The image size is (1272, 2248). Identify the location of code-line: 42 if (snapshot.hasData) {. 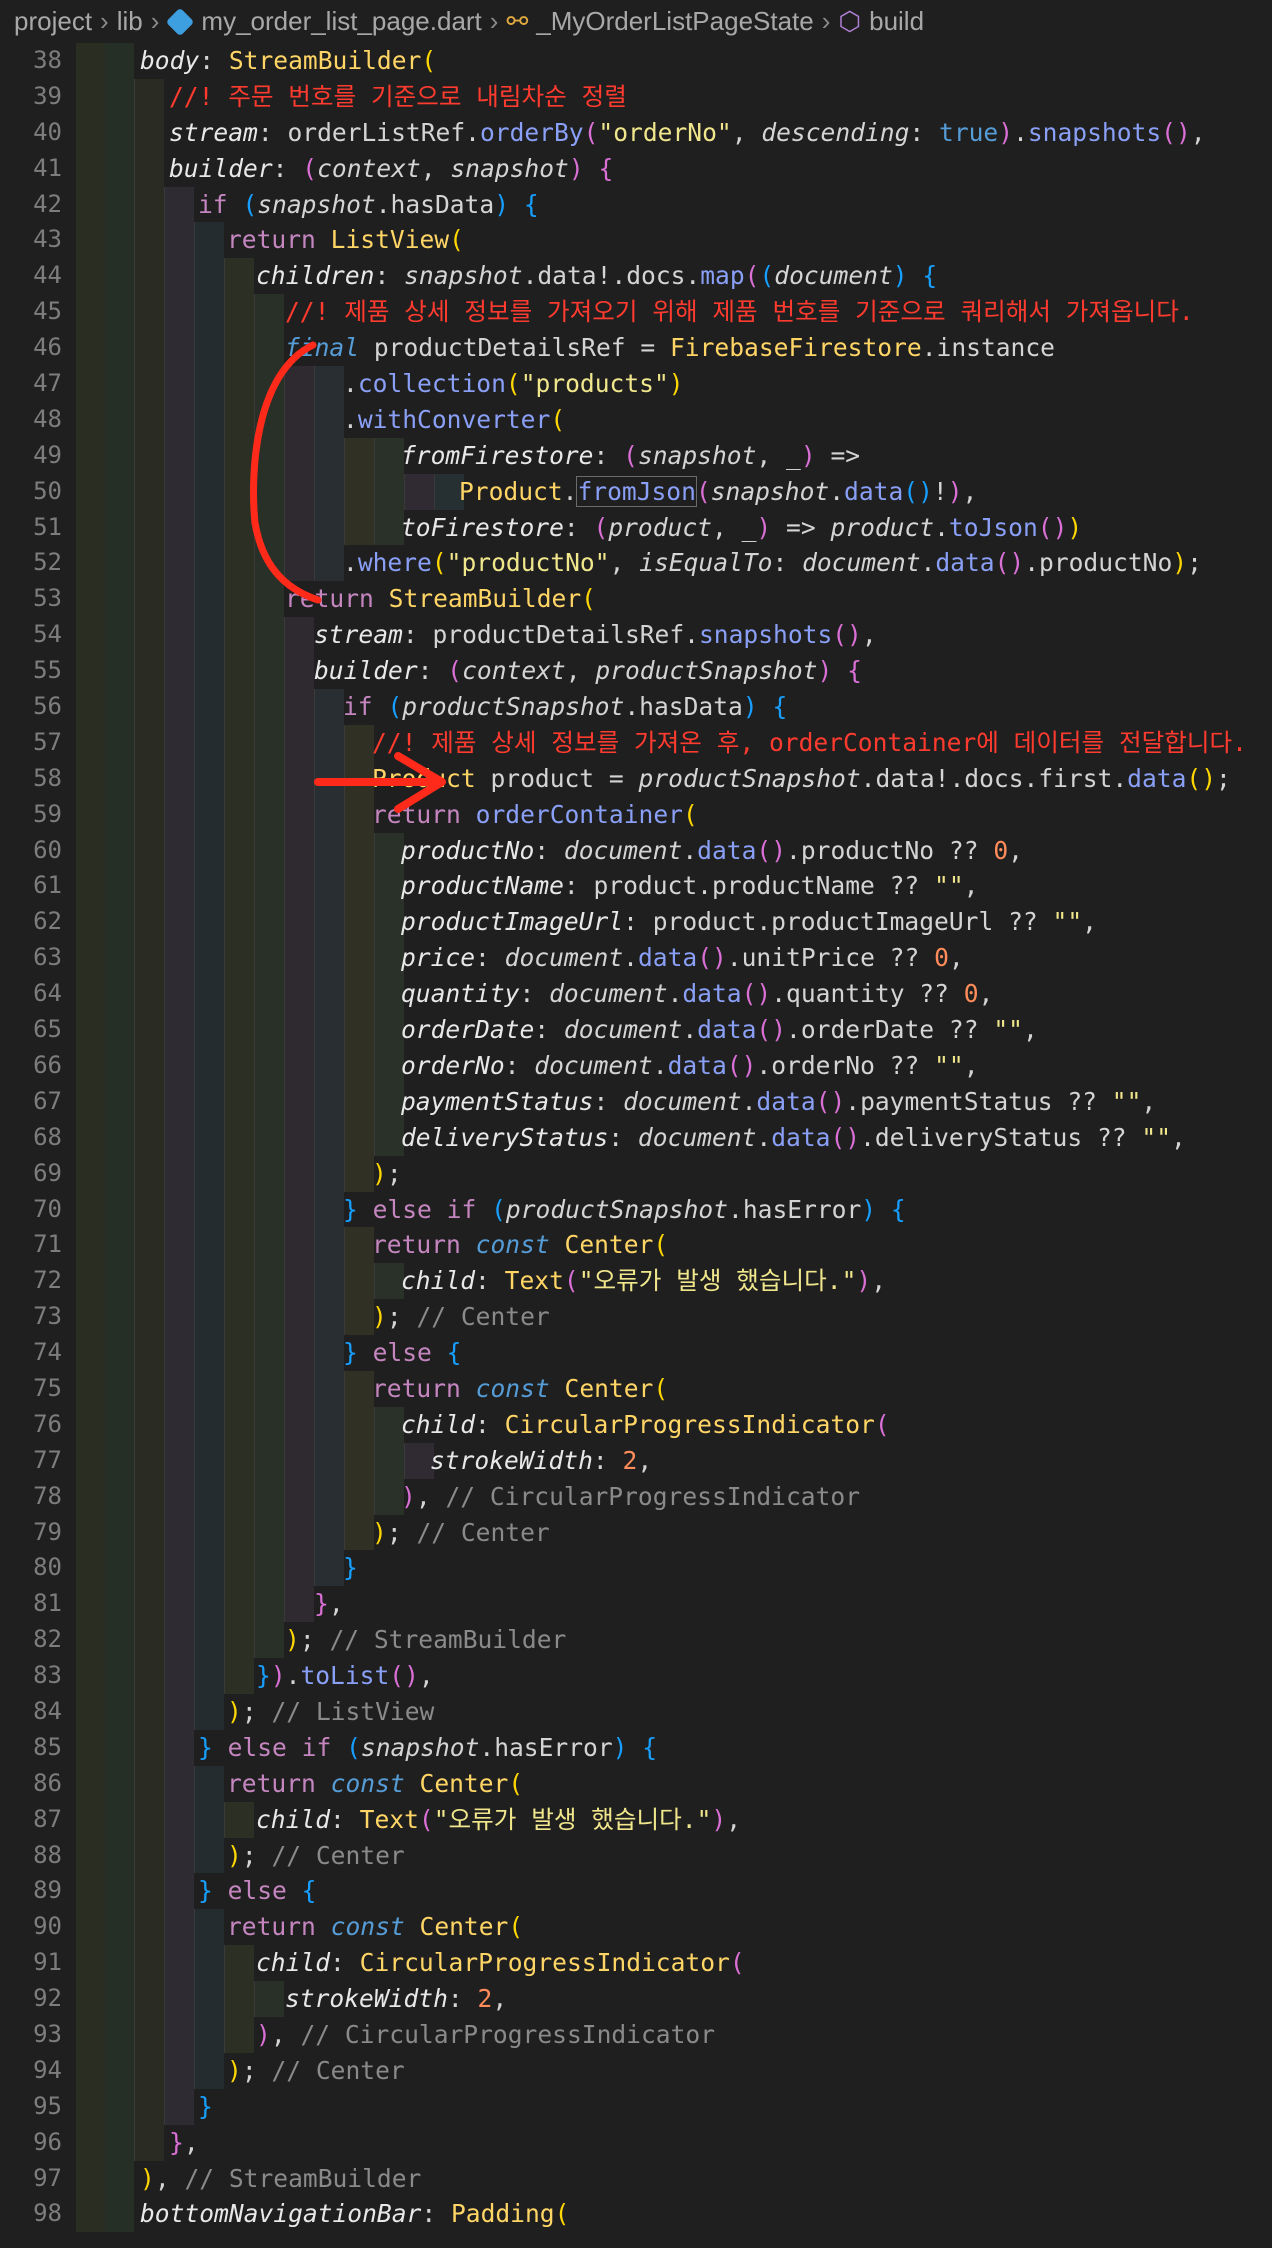
(636, 204).